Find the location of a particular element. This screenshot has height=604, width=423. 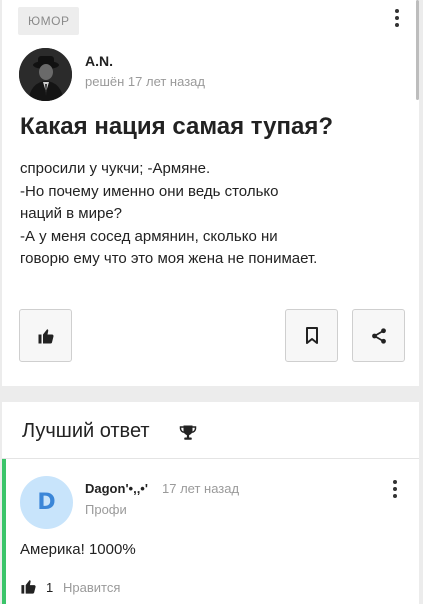

answer-author-name: Dagon'•,,•' is located at coordinates (116, 488).